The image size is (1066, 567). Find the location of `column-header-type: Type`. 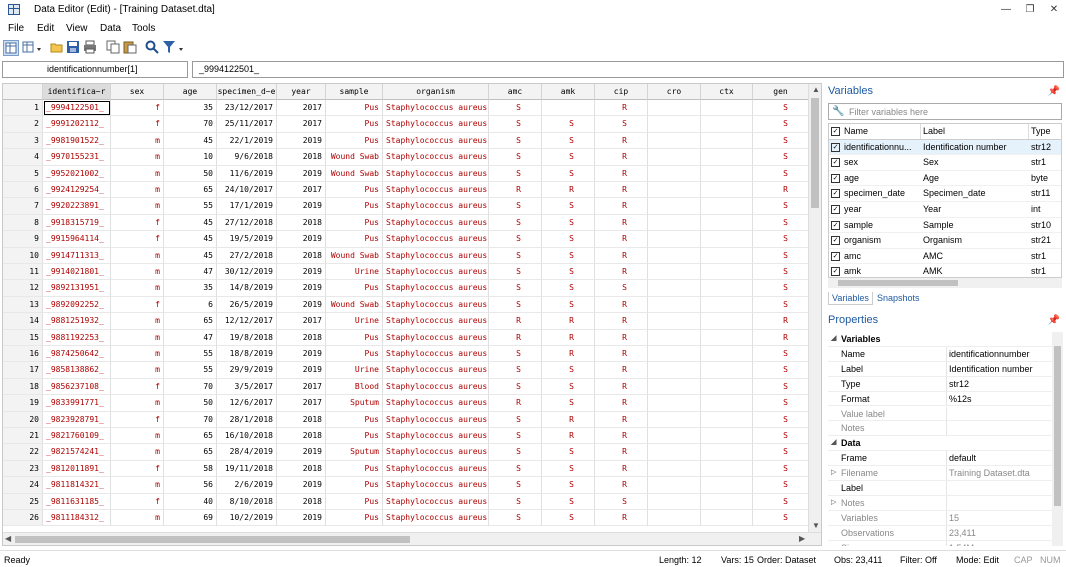

column-header-type: Type is located at coordinates (1046, 131).